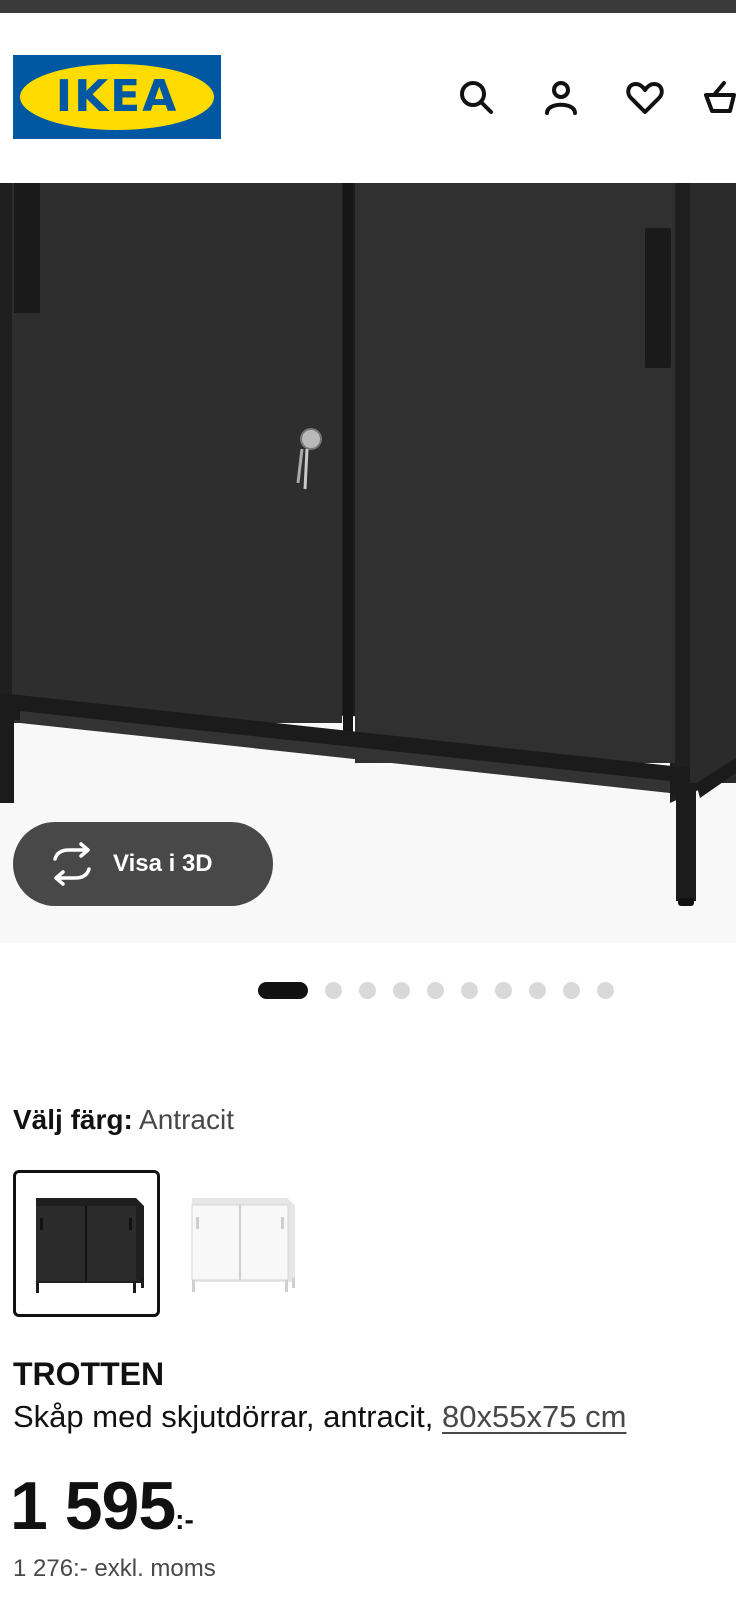  Describe the element at coordinates (245, 1243) in the screenshot. I see `white-swatch` at that location.